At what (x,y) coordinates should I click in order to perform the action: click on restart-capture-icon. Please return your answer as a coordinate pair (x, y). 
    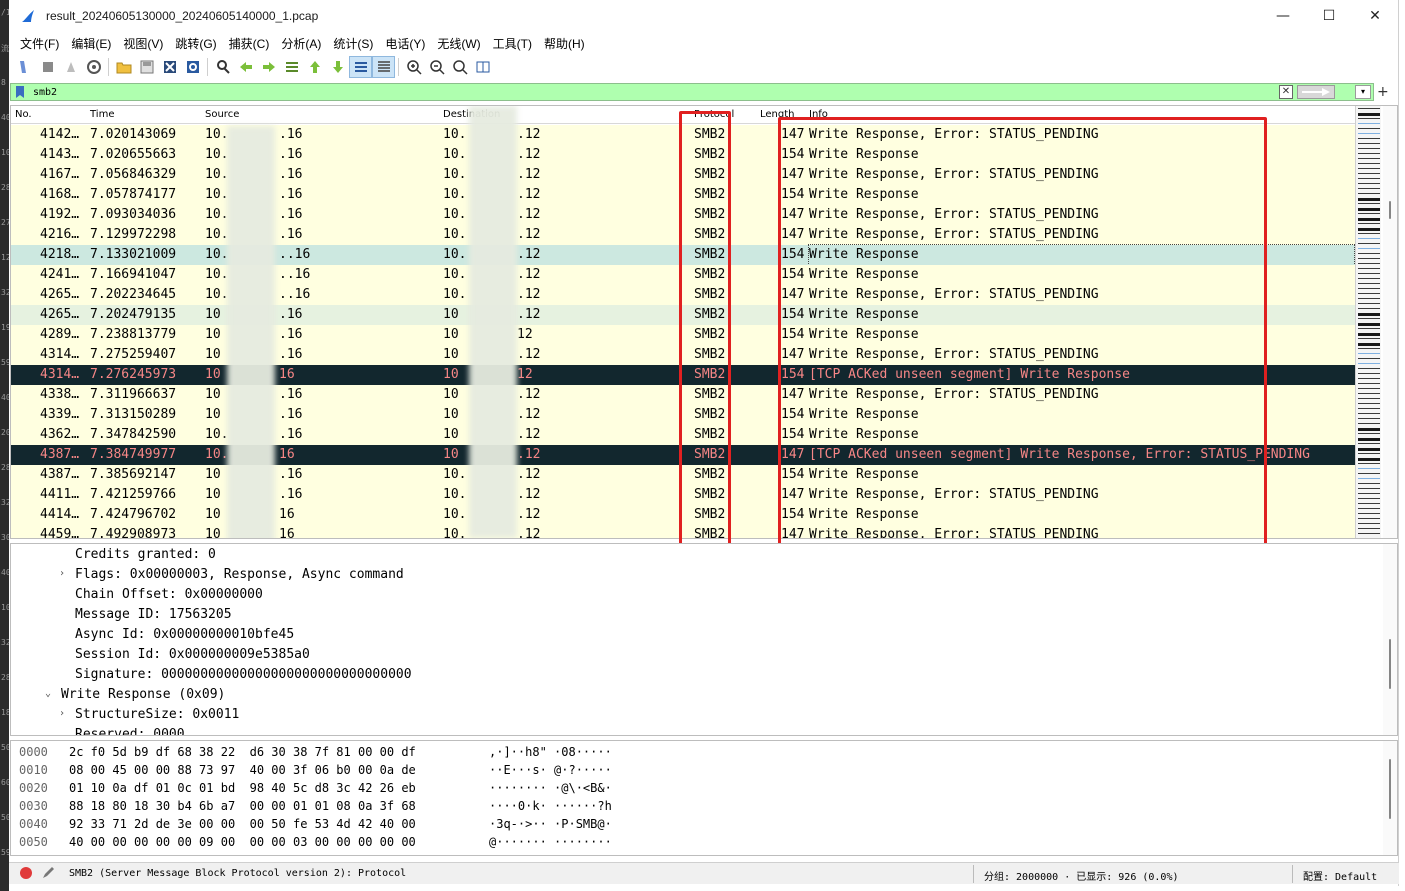
    Looking at the image, I should click on (70, 67).